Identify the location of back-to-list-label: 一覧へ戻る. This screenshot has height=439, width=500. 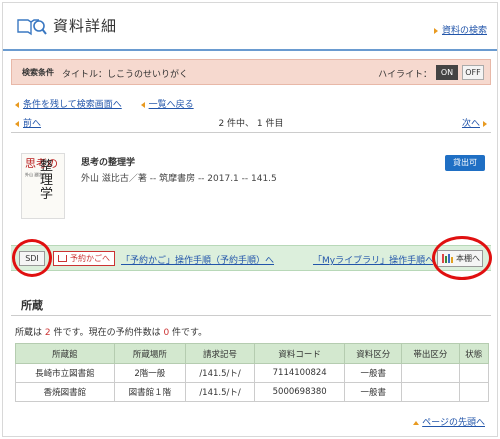
(171, 105).